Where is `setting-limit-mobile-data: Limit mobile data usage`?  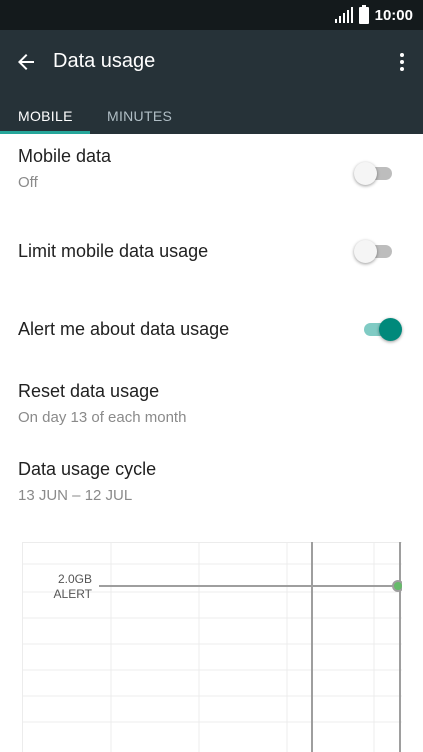 setting-limit-mobile-data: Limit mobile data usage is located at coordinates (213, 251).